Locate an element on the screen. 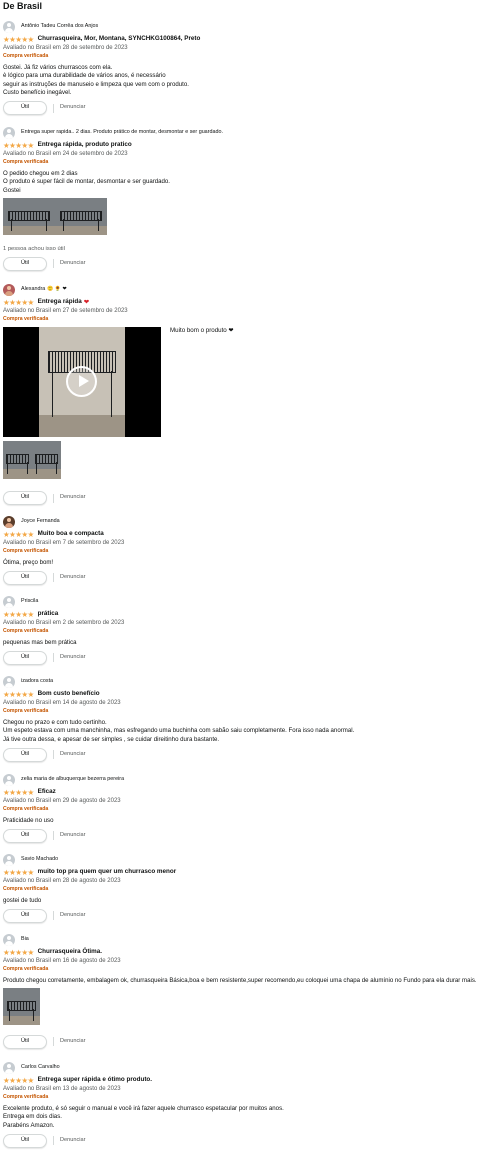 Image resolution: width=500 pixels, height=1152 pixels. reviewer-profile: Alexandra 🙂 🌻 ❤ is located at coordinates (249, 289).